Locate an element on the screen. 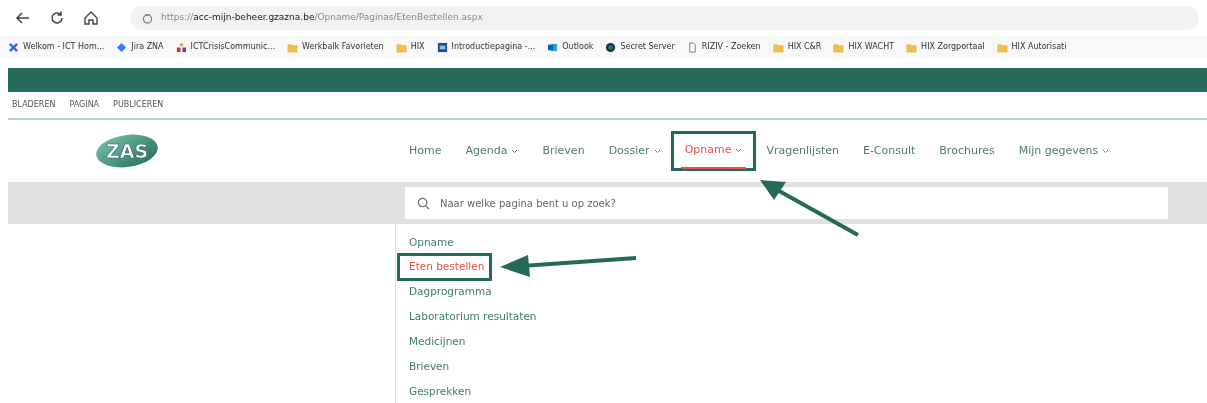 The width and height of the screenshot is (1207, 403). menu-item: Eten bestellen is located at coordinates (445, 267).